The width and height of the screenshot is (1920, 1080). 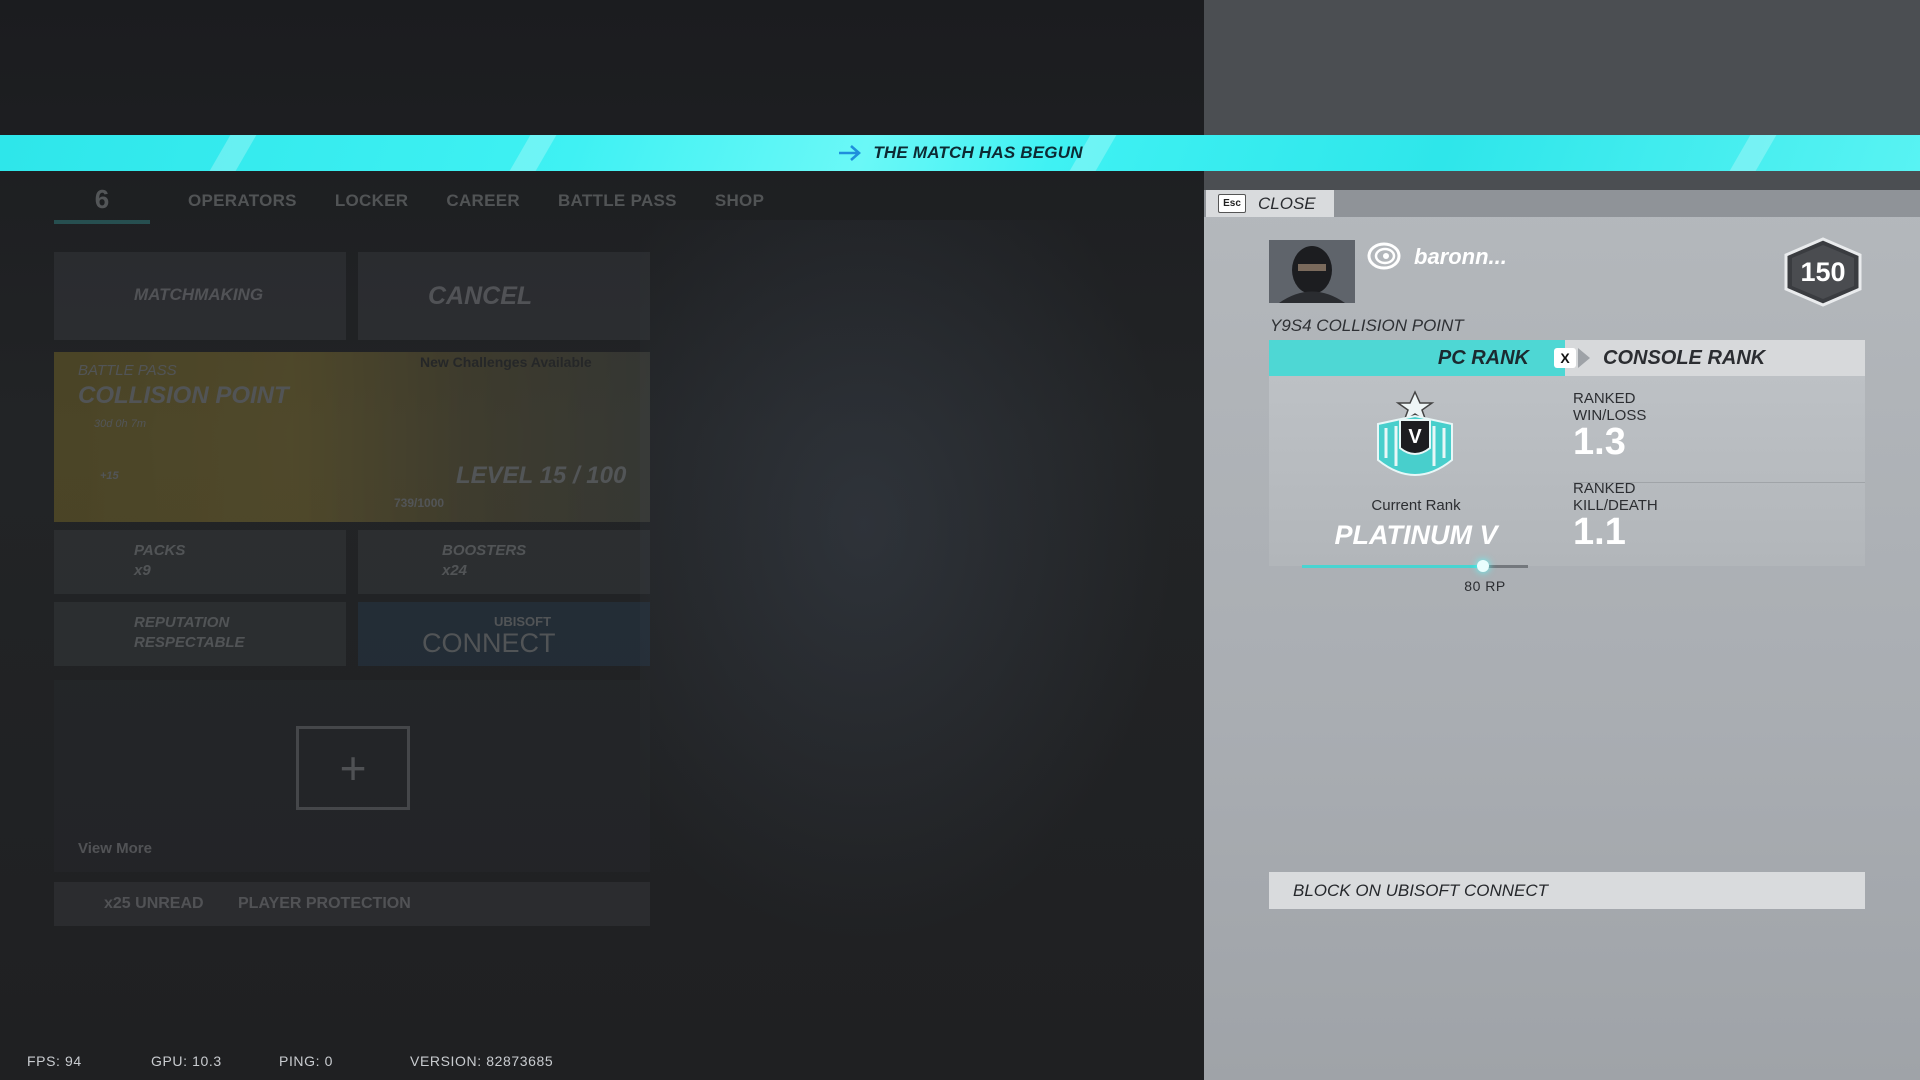 I want to click on siege-logo-icon: 6, so click(x=102, y=201).